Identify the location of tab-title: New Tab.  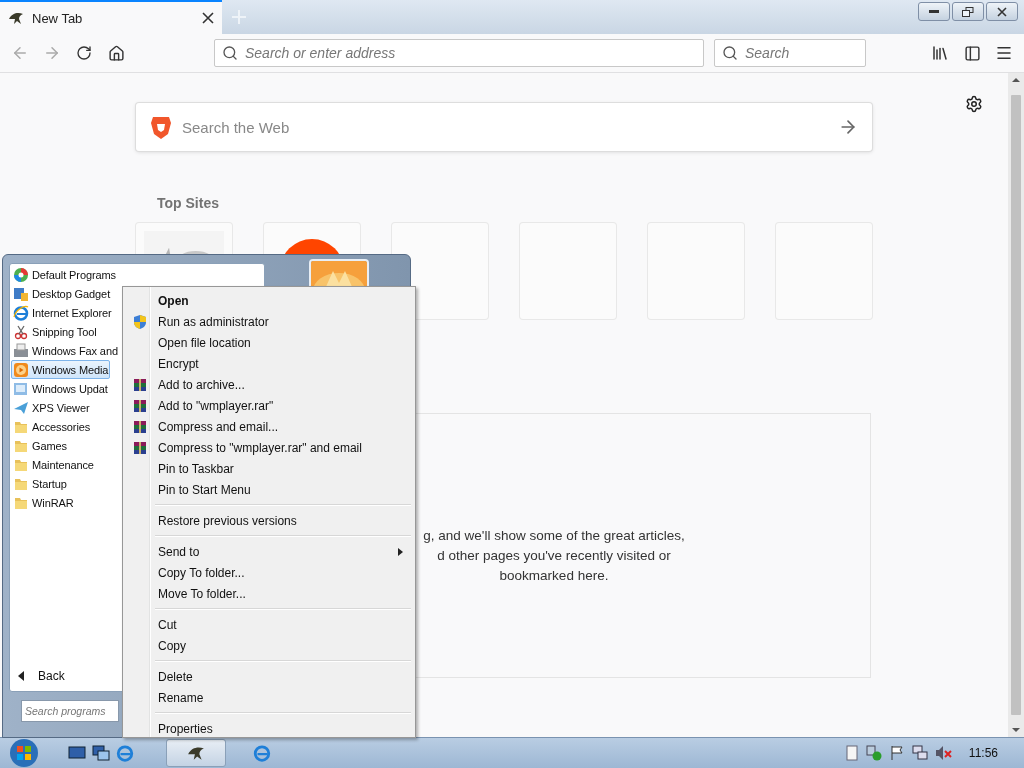
(58, 18).